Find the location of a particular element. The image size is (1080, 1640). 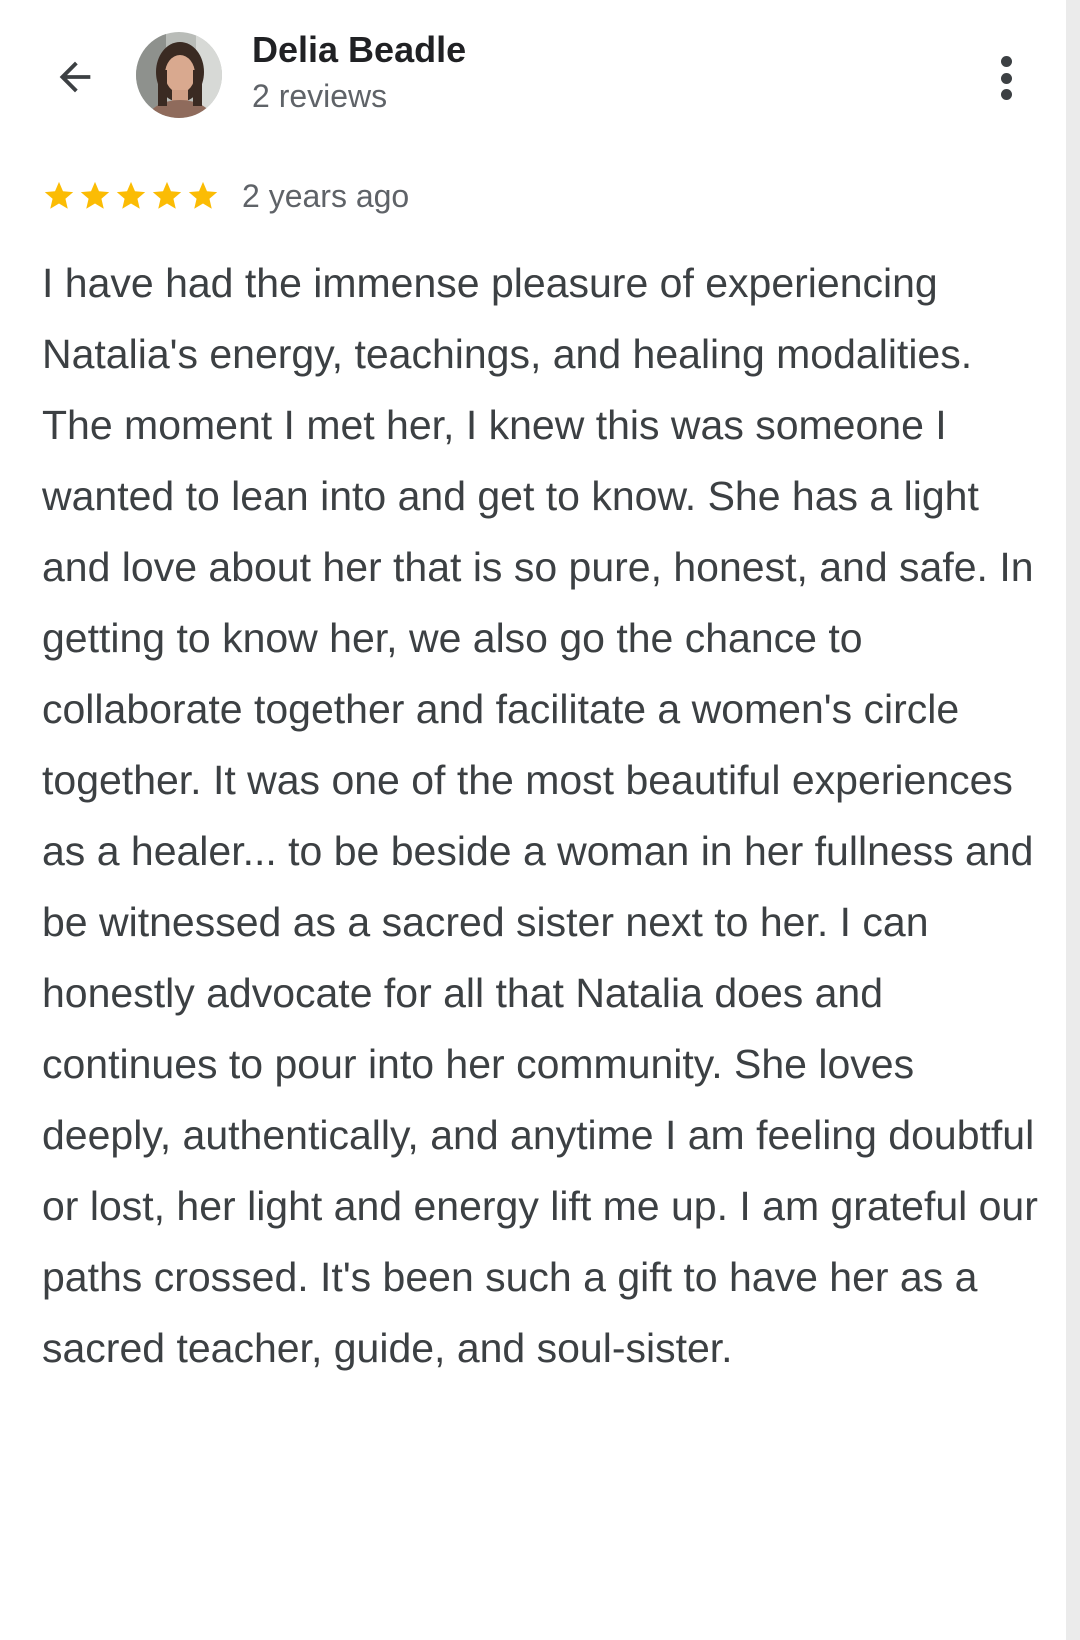

reviewer-info: Delia Beadle 2 reviews is located at coordinates (359, 72).